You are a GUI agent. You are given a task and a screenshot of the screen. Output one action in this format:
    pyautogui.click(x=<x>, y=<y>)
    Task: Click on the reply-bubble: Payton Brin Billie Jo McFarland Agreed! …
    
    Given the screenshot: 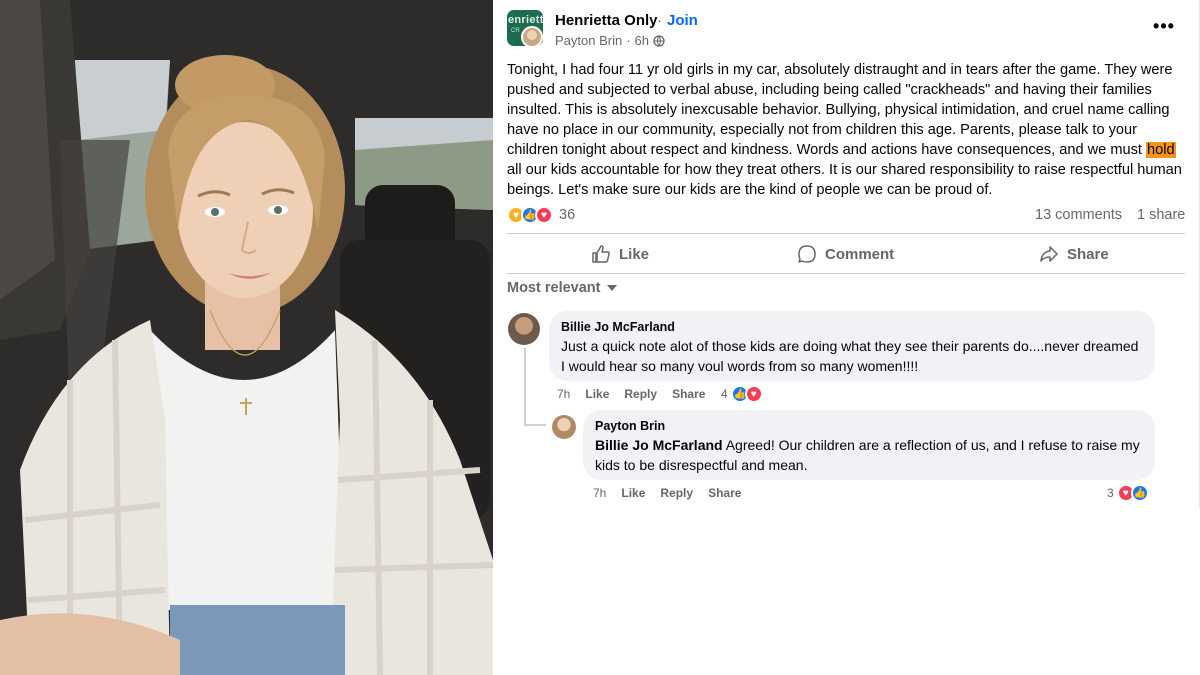 What is the action you would take?
    pyautogui.click(x=869, y=445)
    